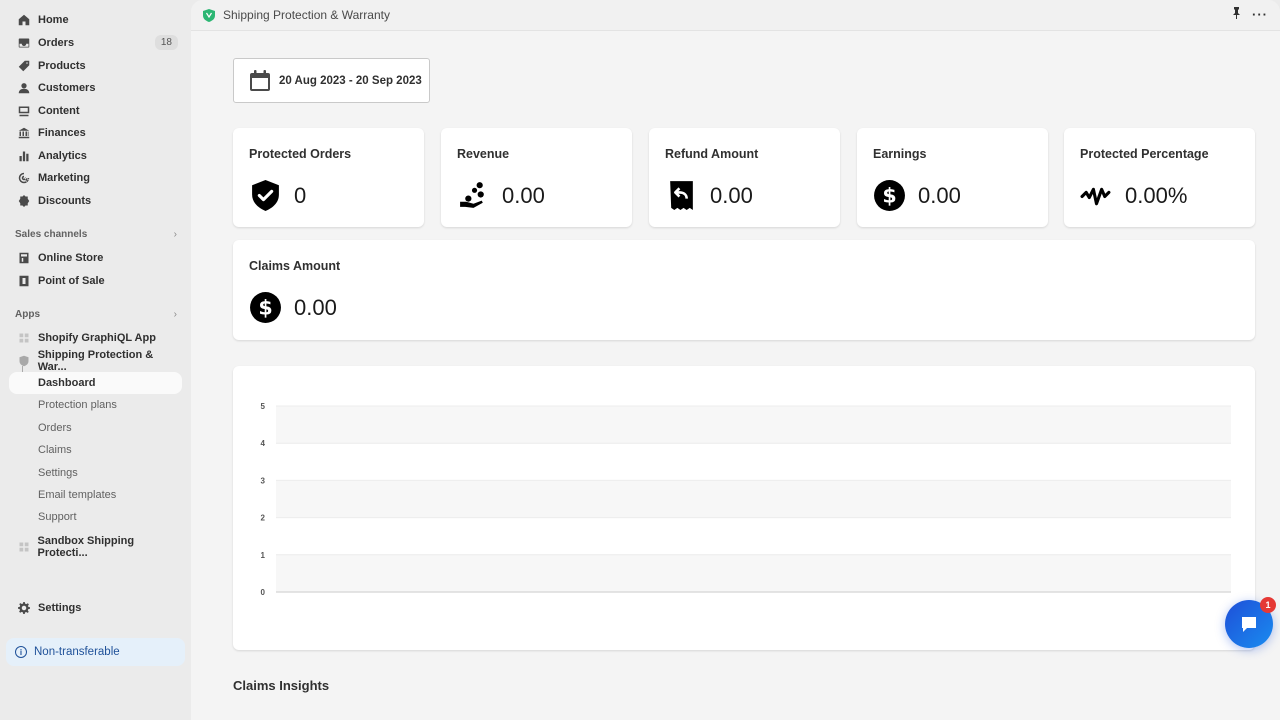 Image resolution: width=1280 pixels, height=720 pixels. Describe the element at coordinates (300, 195) in the screenshot. I see `stat-value: 0` at that location.